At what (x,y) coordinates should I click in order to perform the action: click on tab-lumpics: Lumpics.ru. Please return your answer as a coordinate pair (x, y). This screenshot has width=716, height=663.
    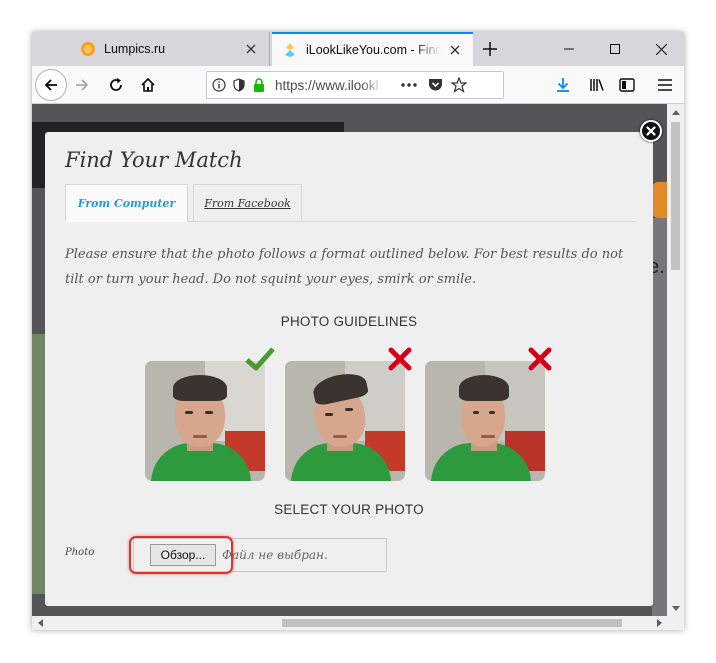
    Looking at the image, I should click on (170, 49).